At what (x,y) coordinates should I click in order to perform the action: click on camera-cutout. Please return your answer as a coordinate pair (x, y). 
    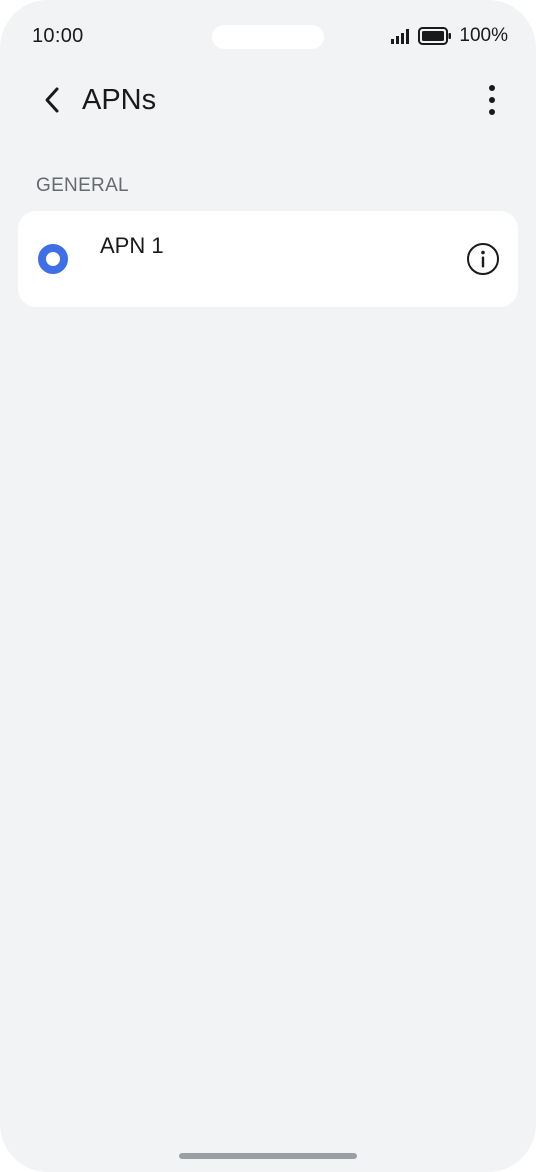
    Looking at the image, I should click on (268, 37).